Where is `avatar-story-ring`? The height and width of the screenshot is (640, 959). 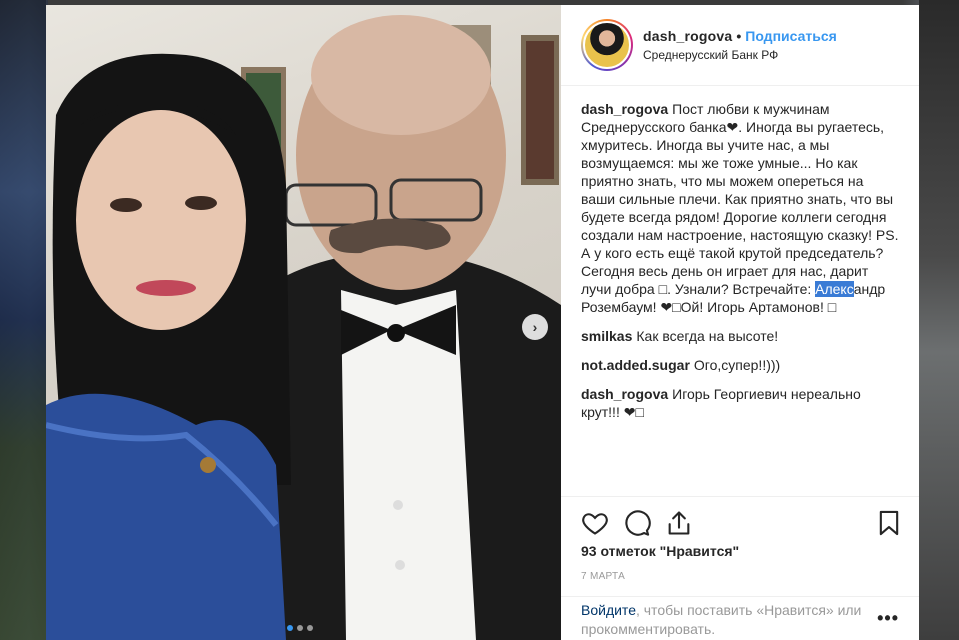 avatar-story-ring is located at coordinates (607, 45).